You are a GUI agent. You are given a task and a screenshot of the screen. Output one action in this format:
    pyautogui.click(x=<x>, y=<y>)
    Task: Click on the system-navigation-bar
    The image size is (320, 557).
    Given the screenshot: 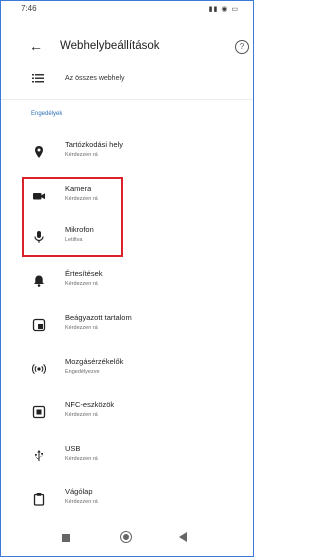 What is the action you would take?
    pyautogui.click(x=127, y=540)
    